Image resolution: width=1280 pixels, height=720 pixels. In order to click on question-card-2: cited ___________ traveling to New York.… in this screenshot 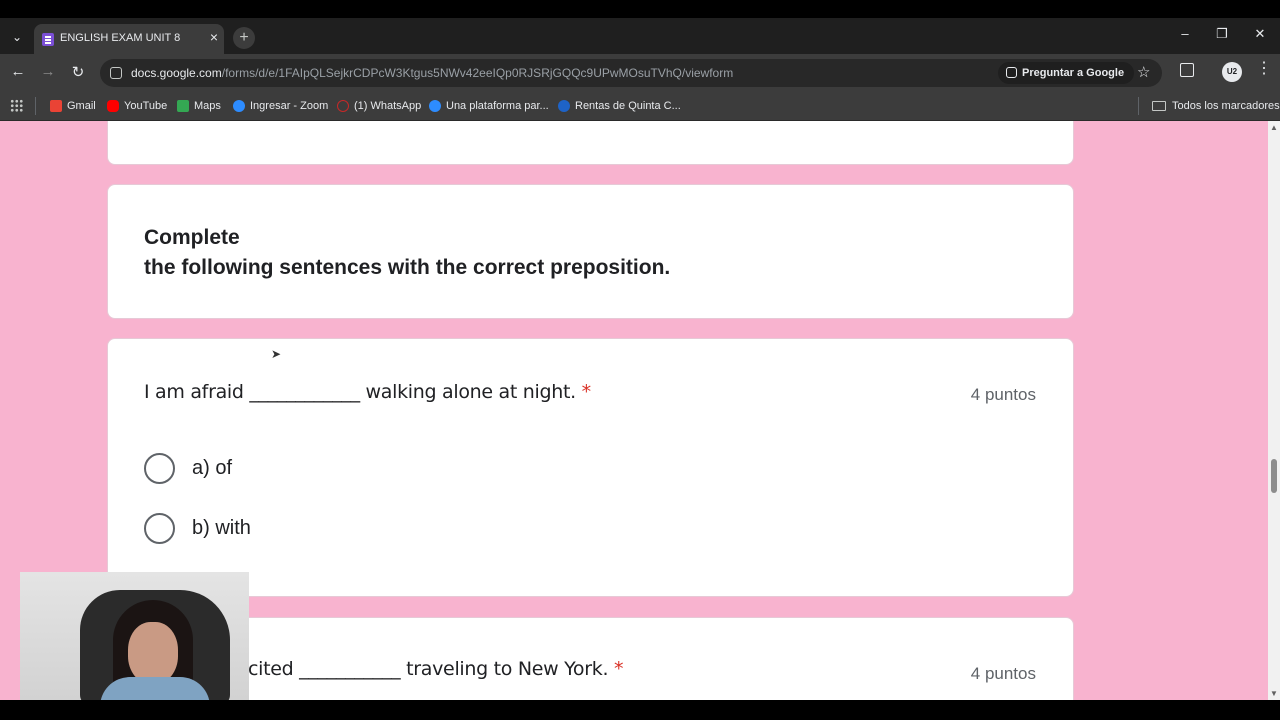, I will do `click(590, 658)`.